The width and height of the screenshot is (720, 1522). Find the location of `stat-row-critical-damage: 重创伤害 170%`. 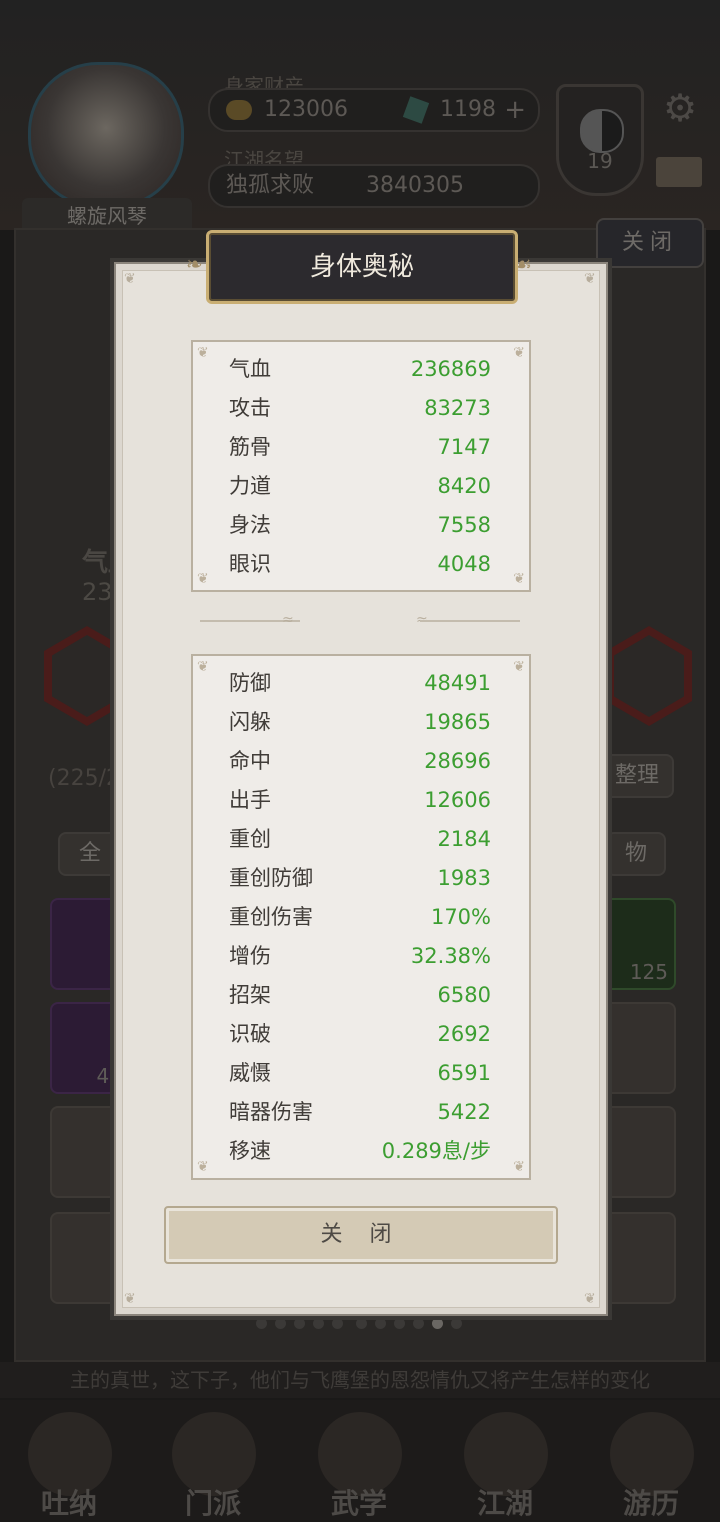

stat-row-critical-damage: 重创伤害 170% is located at coordinates (360, 917).